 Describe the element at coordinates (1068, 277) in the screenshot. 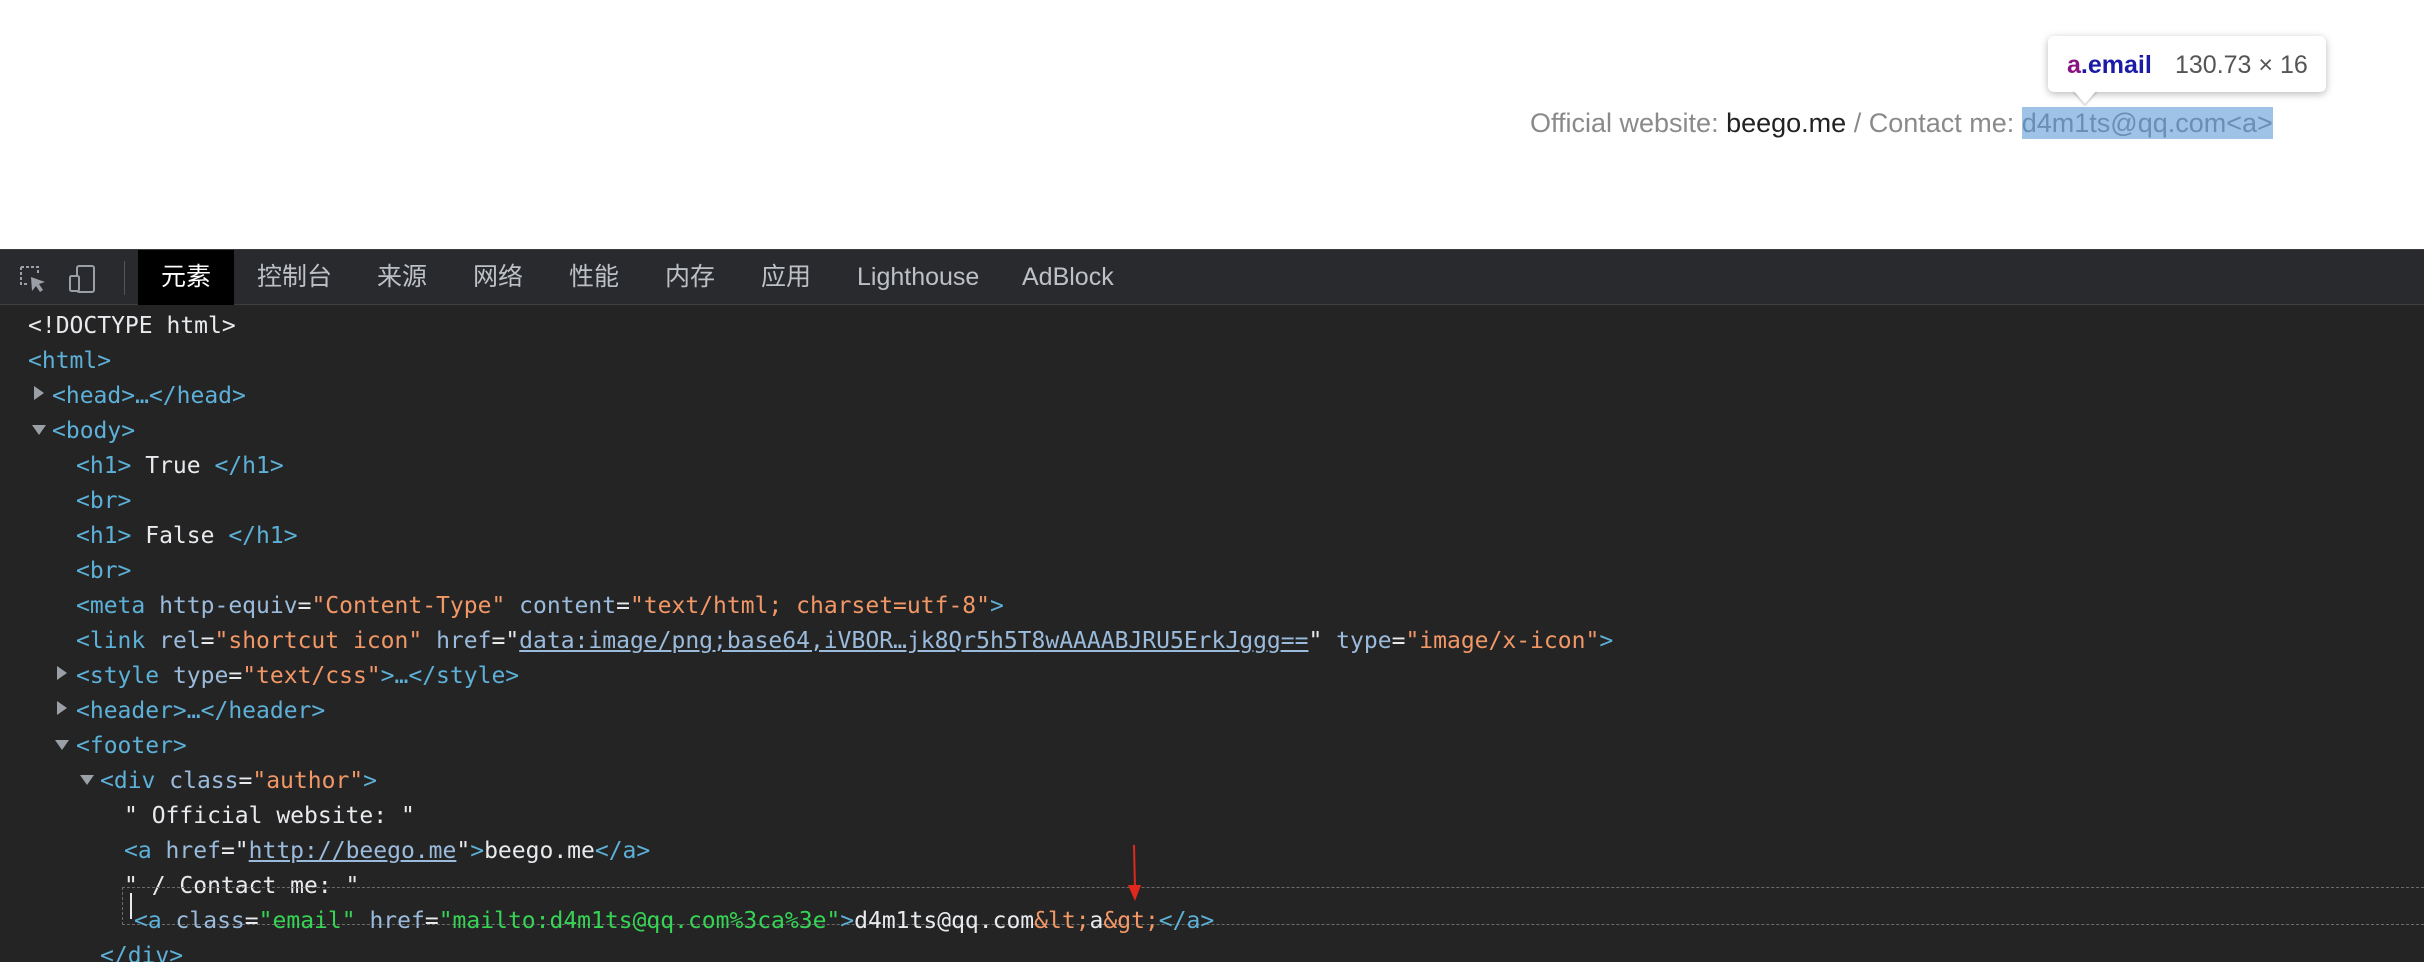

I see `tab-adblock: AdBlock` at that location.